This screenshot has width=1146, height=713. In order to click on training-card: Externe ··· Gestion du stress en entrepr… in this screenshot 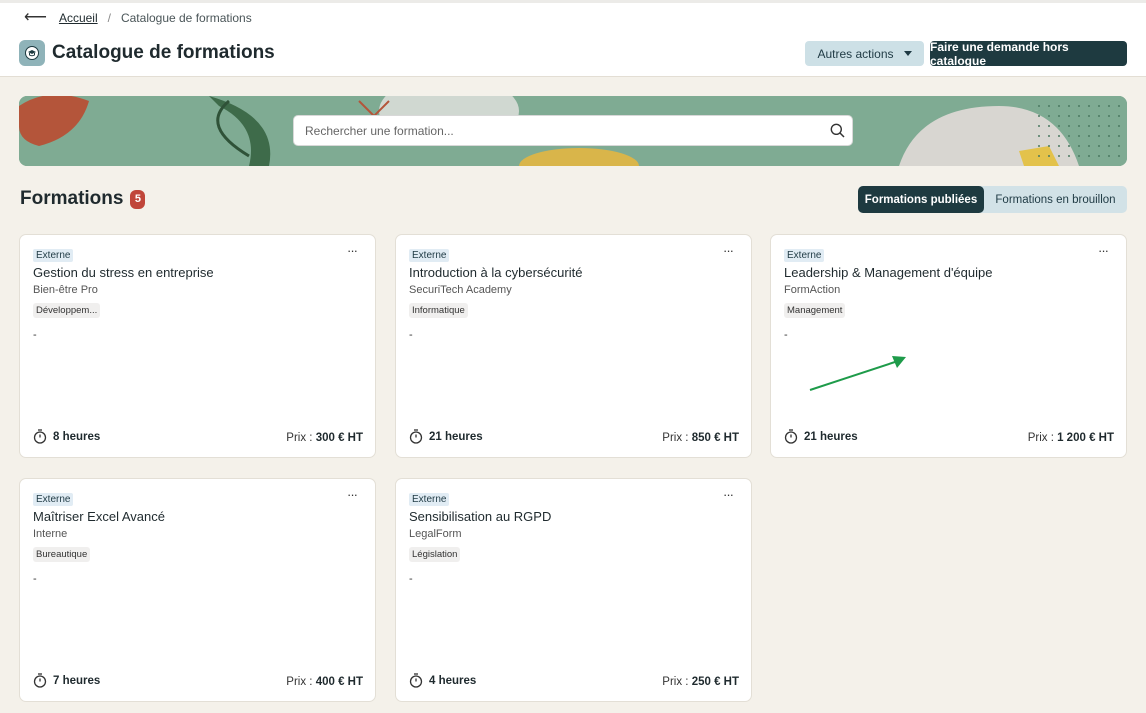, I will do `click(197, 346)`.